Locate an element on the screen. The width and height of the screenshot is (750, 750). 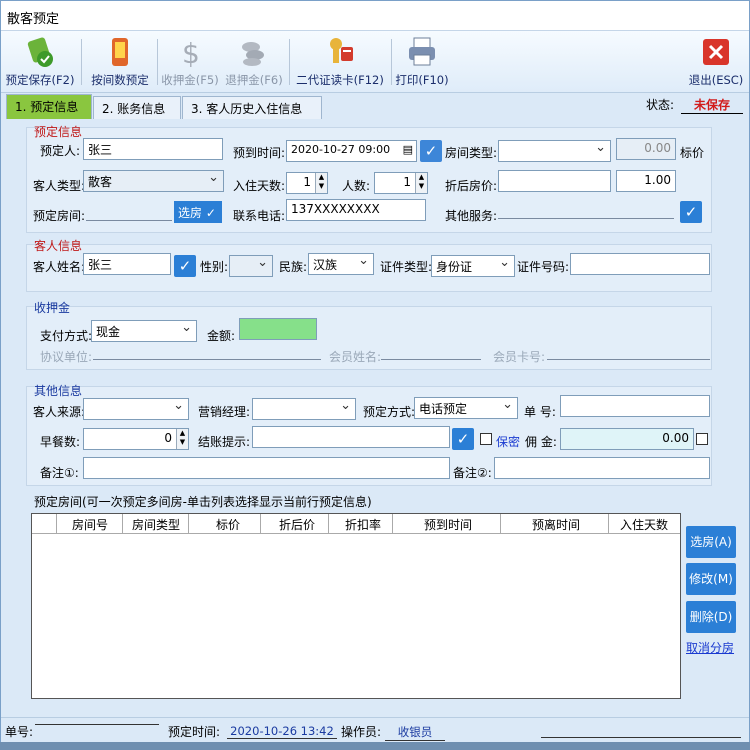
collect-deposit-button: $ 收押金(F5) is located at coordinates (190, 62).